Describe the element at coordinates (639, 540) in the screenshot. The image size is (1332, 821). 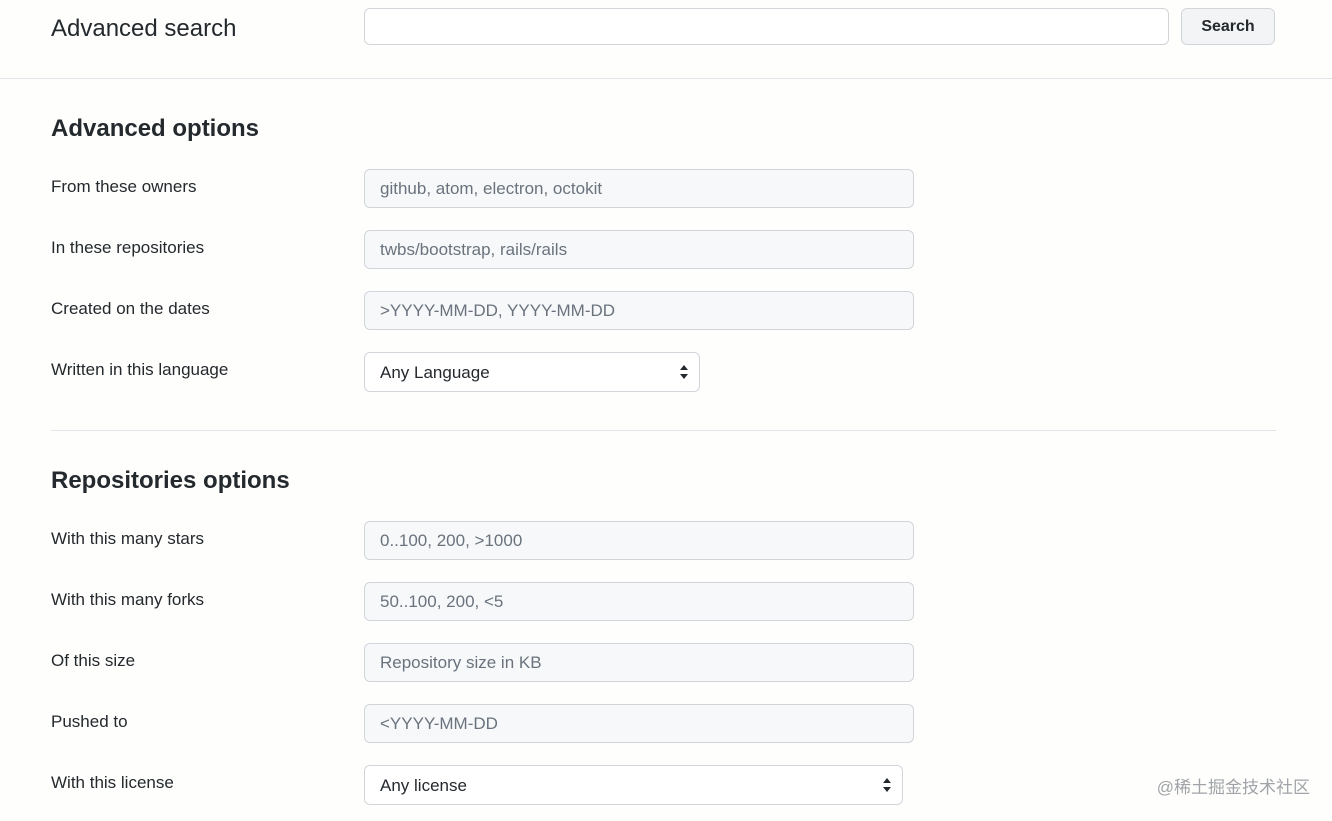
I see `stars-input` at that location.